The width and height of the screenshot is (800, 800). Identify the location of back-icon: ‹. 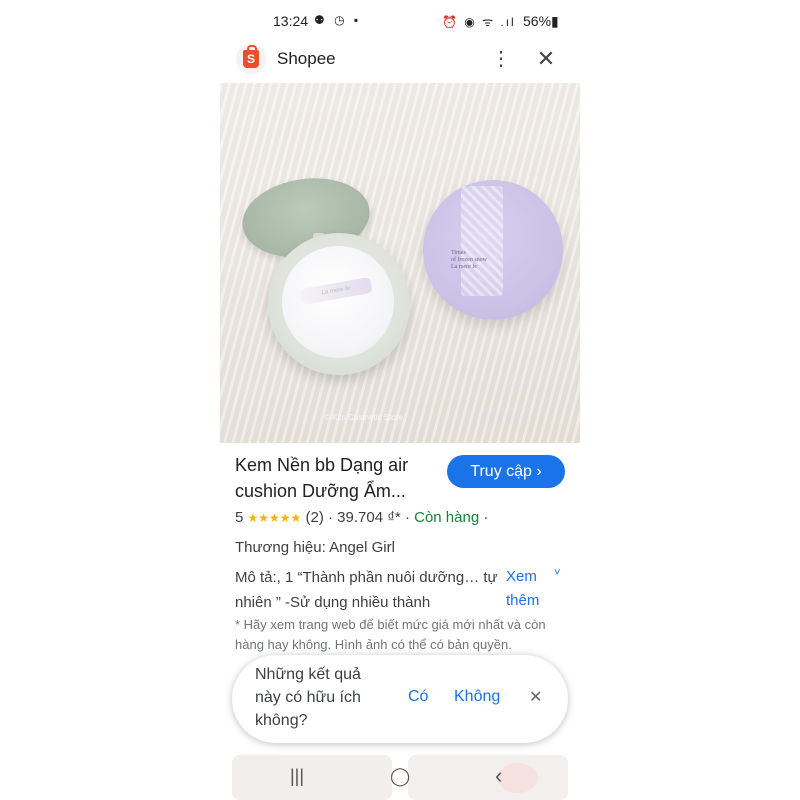
(498, 776).